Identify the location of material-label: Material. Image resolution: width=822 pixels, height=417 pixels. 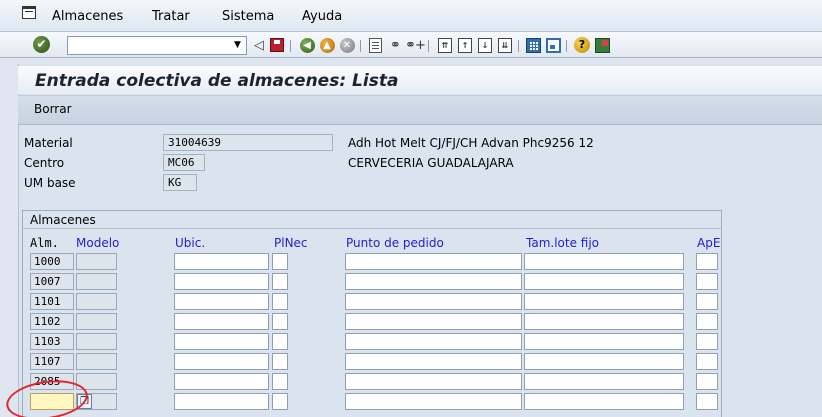
(48, 143).